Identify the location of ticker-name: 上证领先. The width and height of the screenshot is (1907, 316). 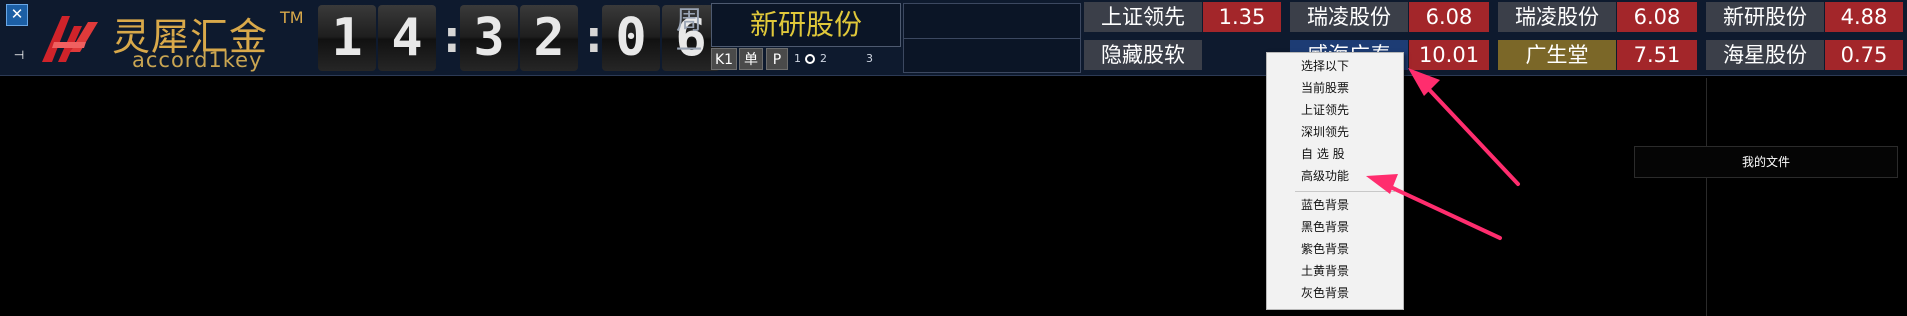
(1143, 17).